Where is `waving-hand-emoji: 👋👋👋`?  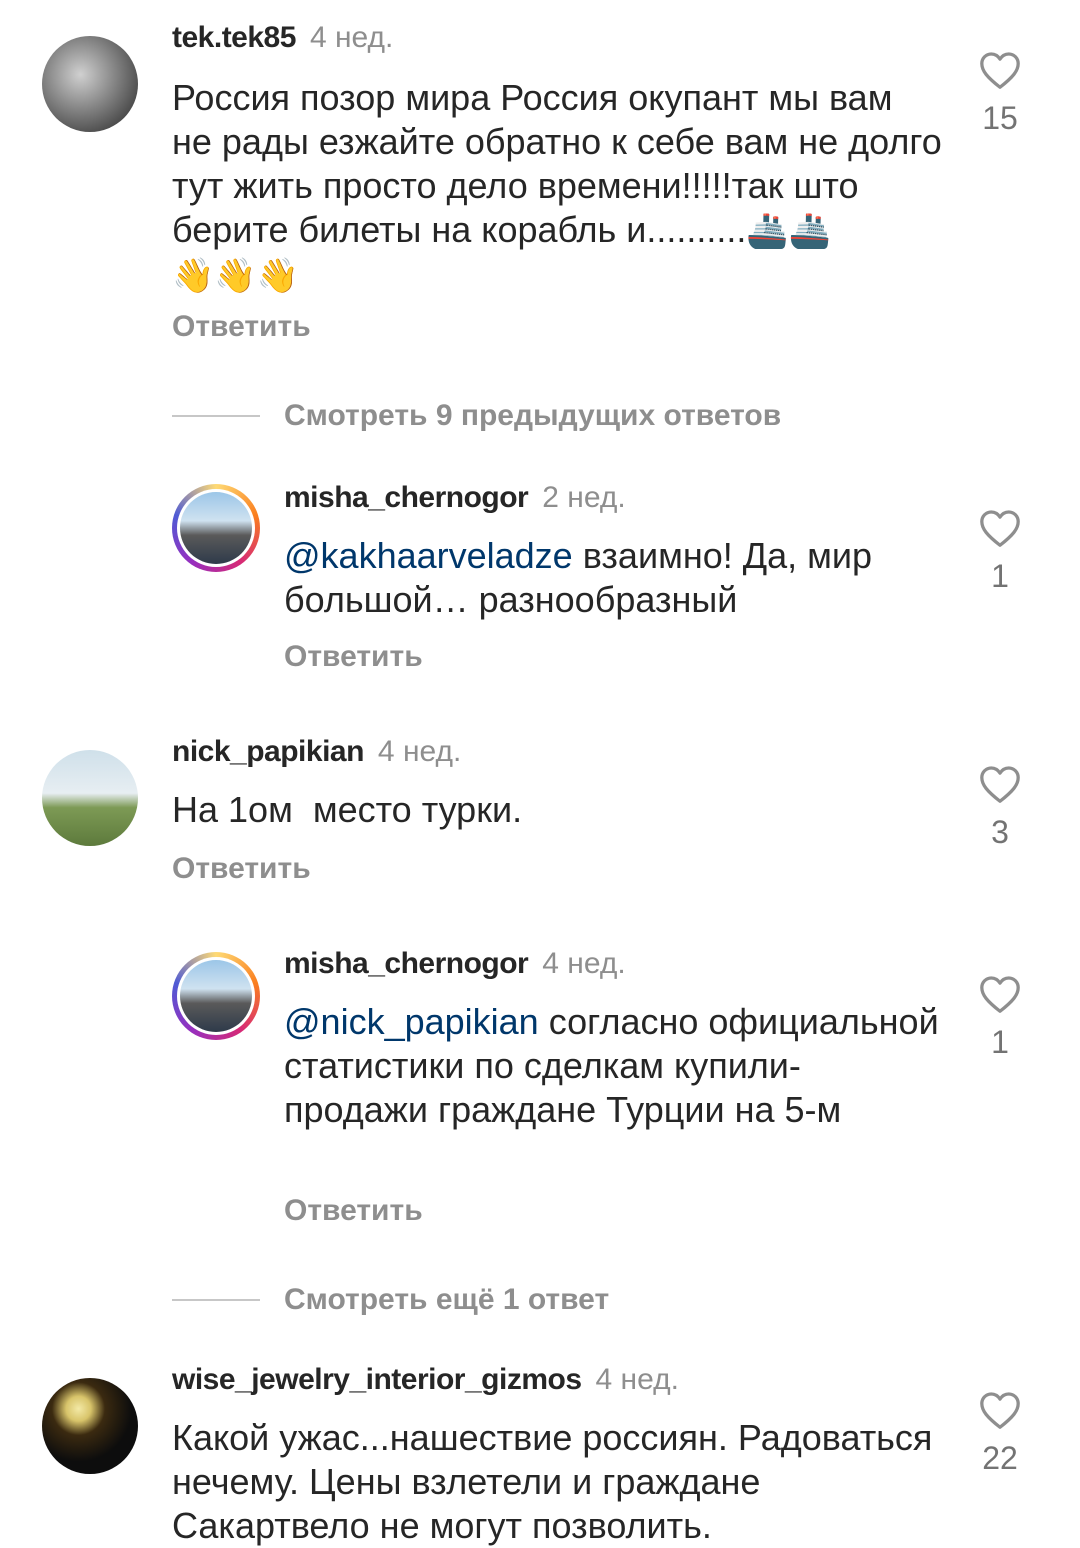 waving-hand-emoji: 👋👋👋 is located at coordinates (236, 276).